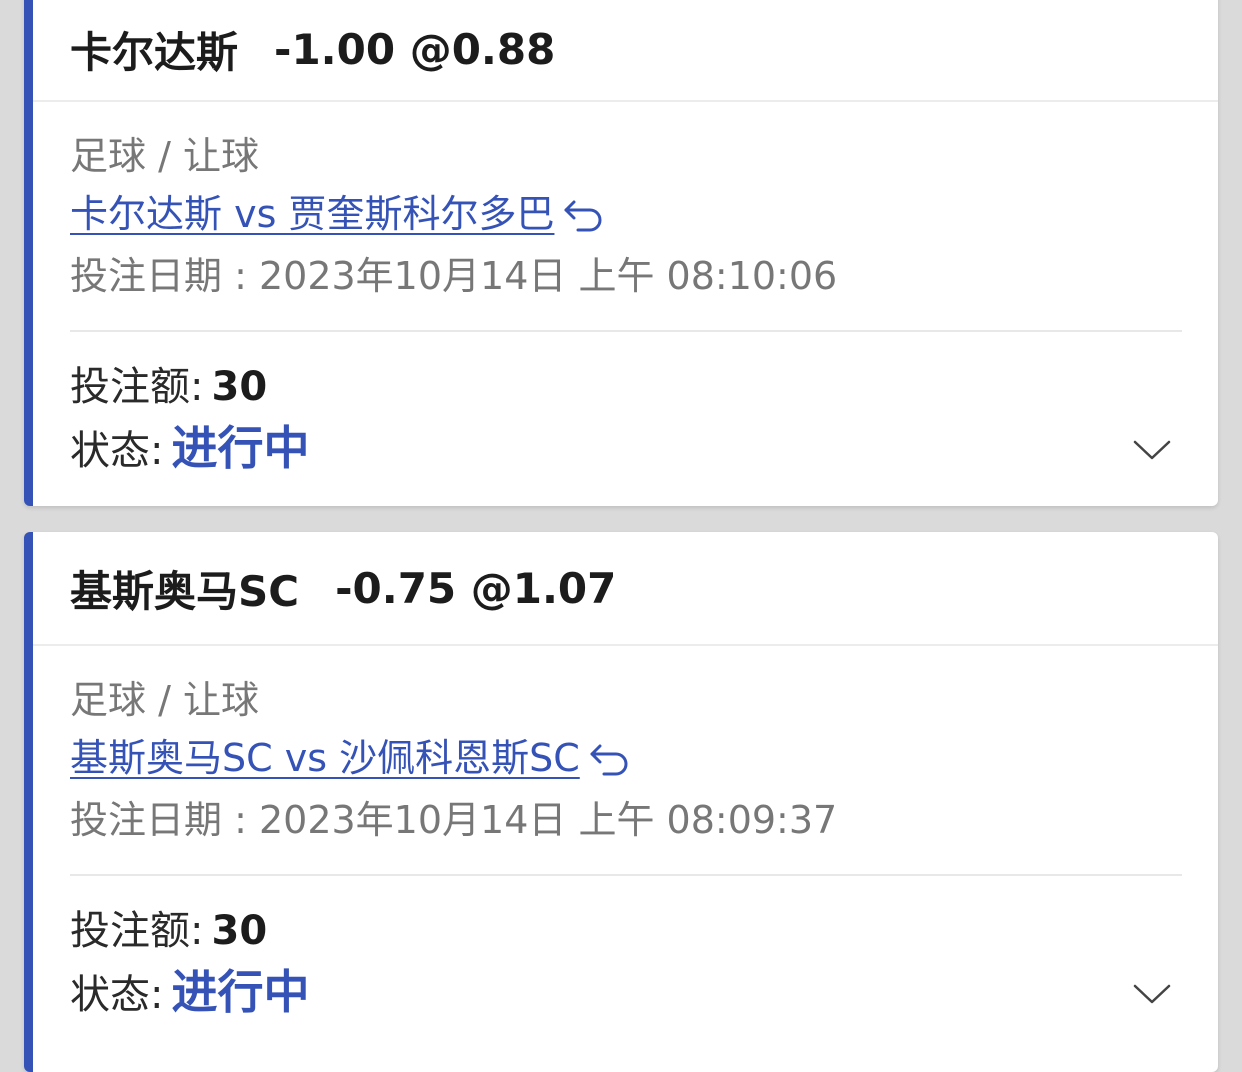 The image size is (1242, 1072). Describe the element at coordinates (312, 214) in the screenshot. I see `match-link: 卡尔达斯 vs 贾奎斯科尔多巴` at that location.